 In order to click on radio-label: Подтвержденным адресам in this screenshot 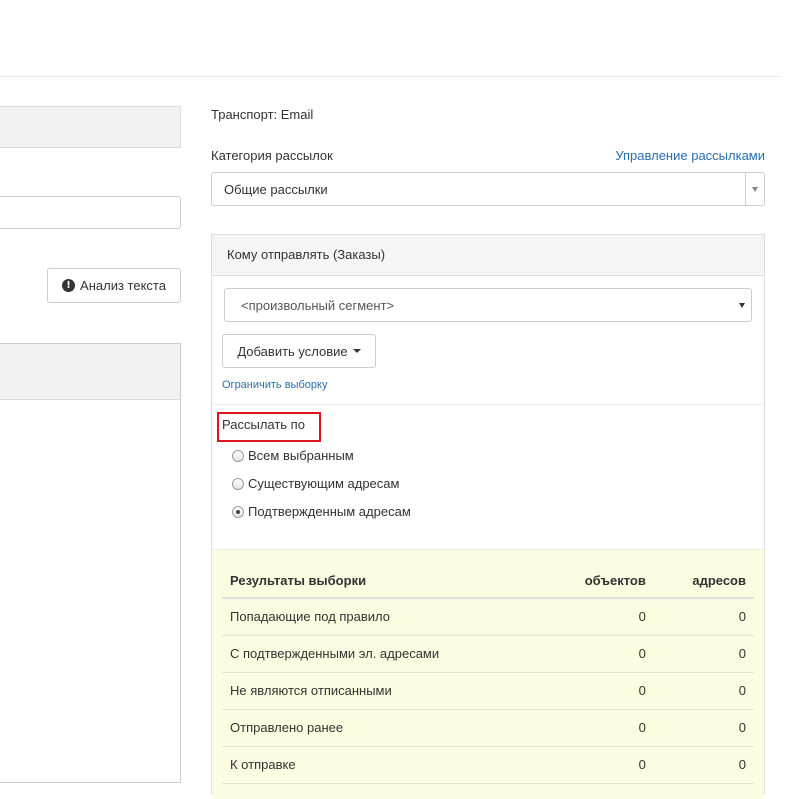, I will do `click(329, 511)`.